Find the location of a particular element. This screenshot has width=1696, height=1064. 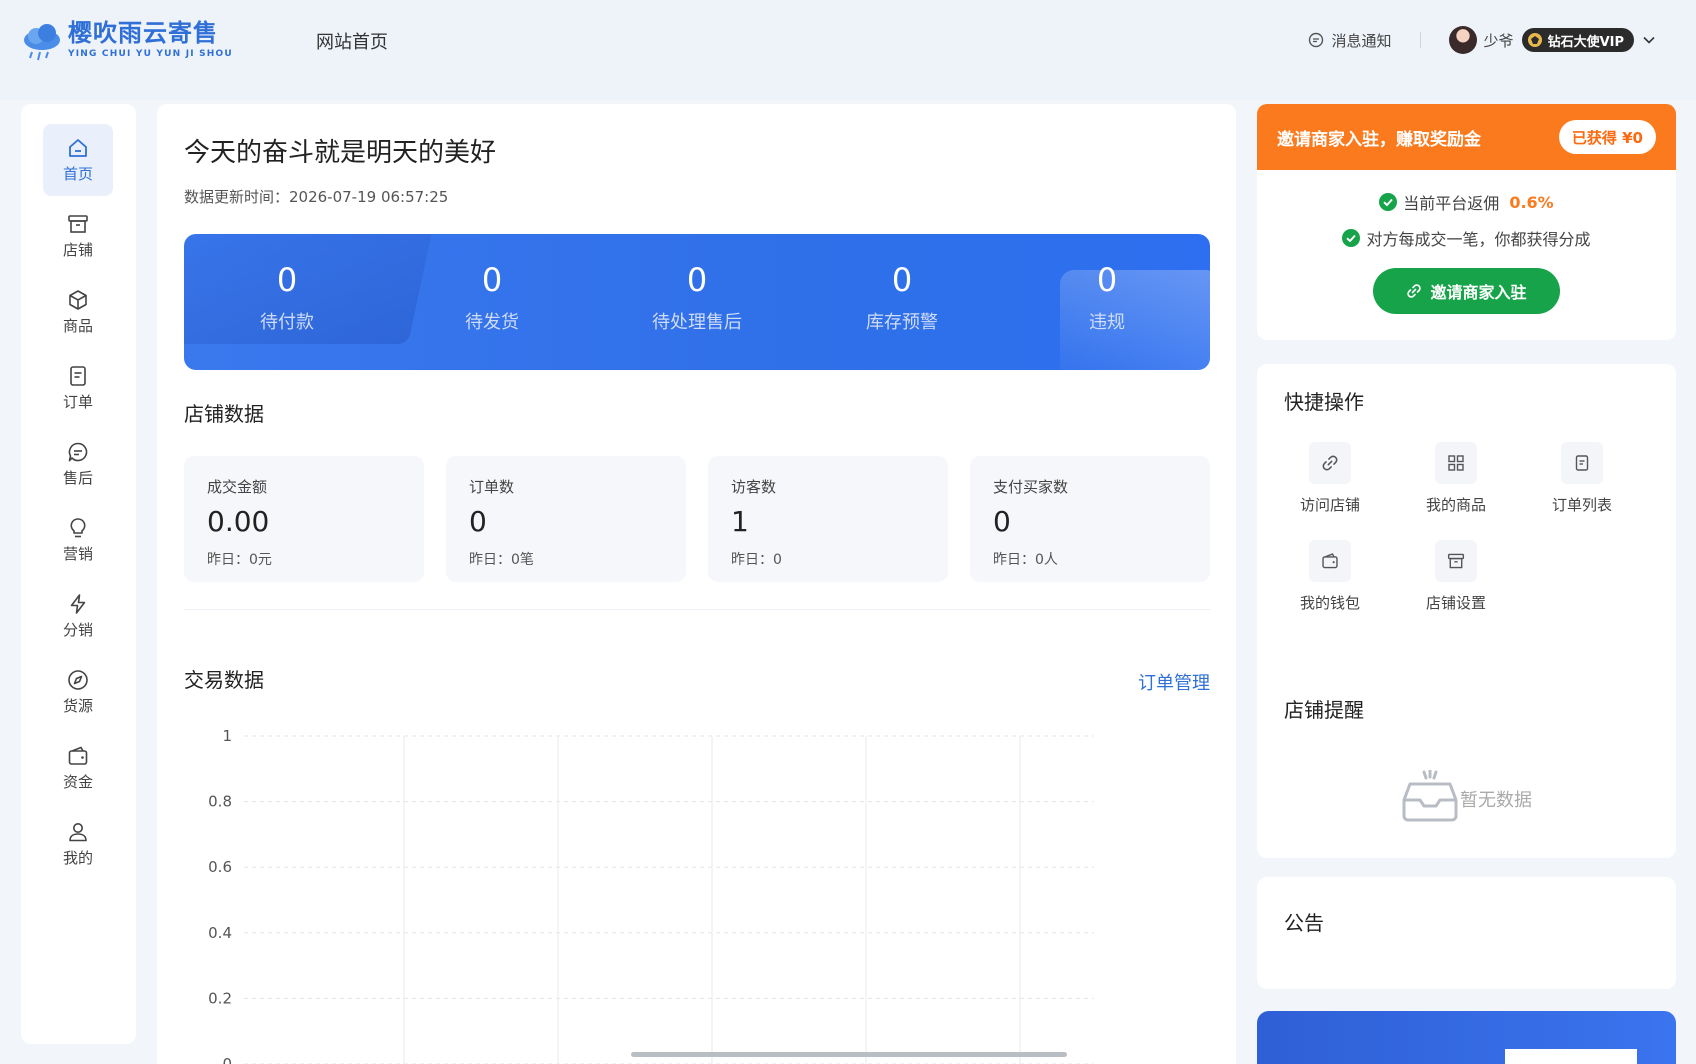

stat-pending-after-sales: 0 待处理售后 is located at coordinates (697, 297).